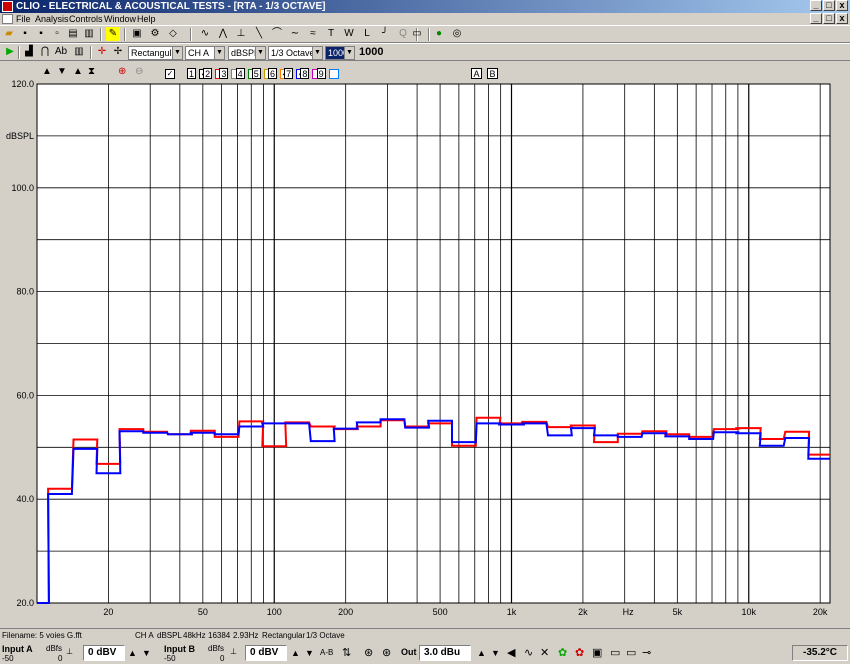 This screenshot has height=664, width=850. I want to click on help-icon: ●, so click(439, 34).